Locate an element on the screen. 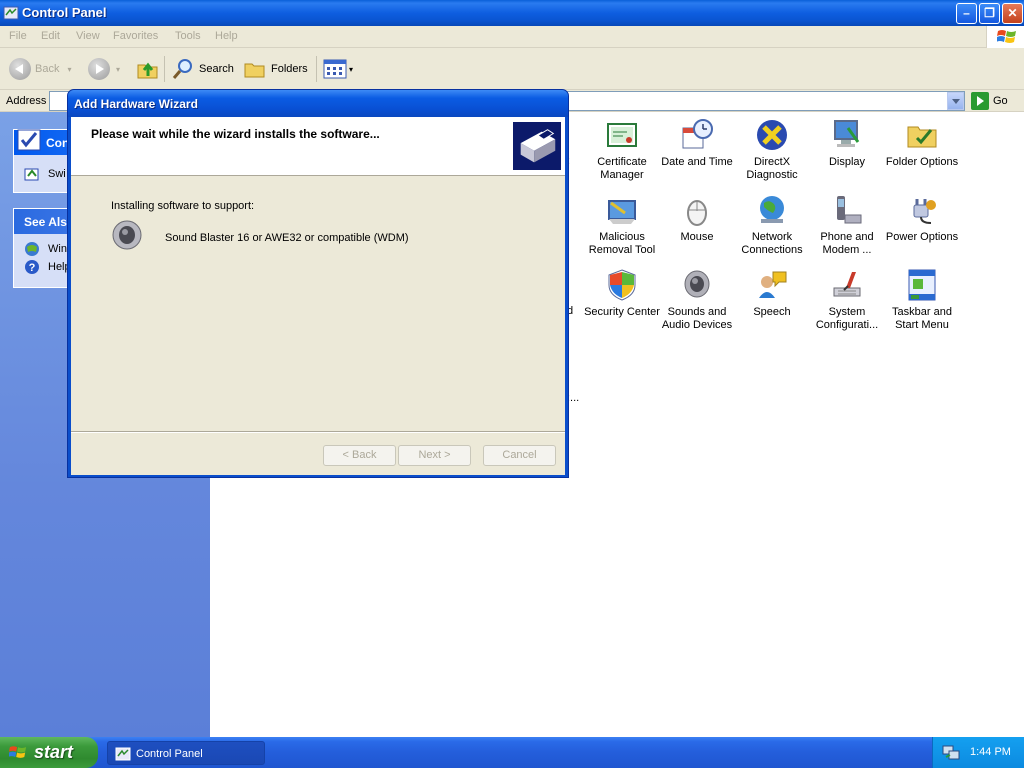 This screenshot has height=768, width=1024. speech-icon is located at coordinates (773, 284).